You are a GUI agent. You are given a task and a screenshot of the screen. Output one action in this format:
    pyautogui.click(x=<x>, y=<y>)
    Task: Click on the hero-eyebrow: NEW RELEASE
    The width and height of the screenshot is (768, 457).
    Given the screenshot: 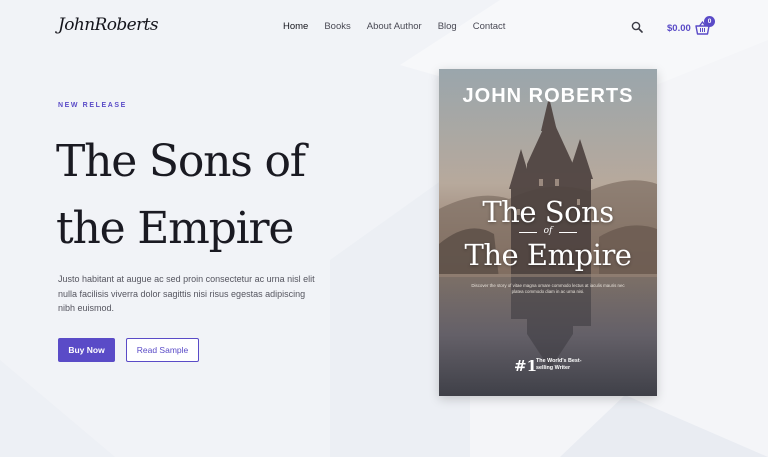 What is the action you would take?
    pyautogui.click(x=92, y=105)
    